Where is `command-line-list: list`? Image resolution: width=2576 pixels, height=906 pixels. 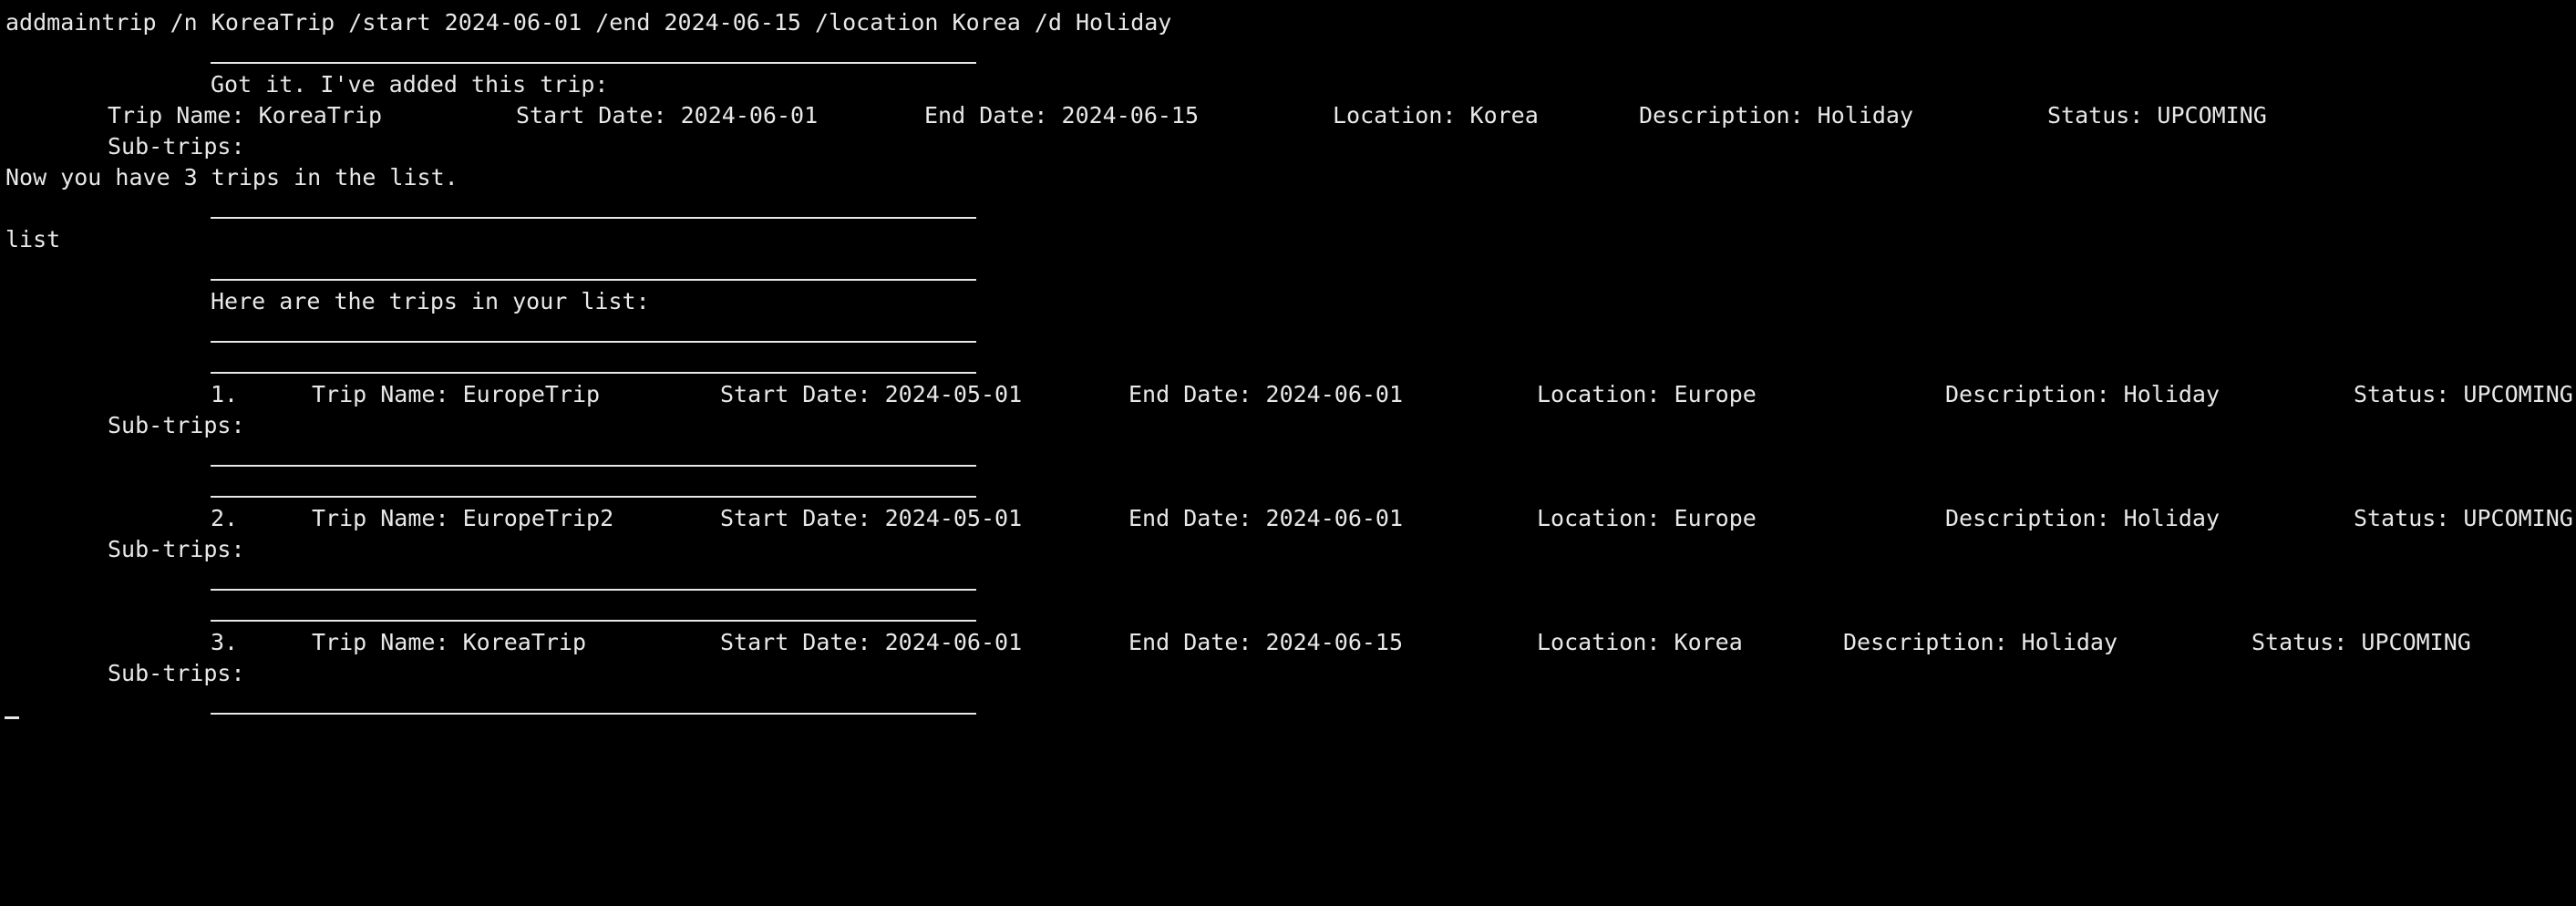
command-line-list: list is located at coordinates (30, 239).